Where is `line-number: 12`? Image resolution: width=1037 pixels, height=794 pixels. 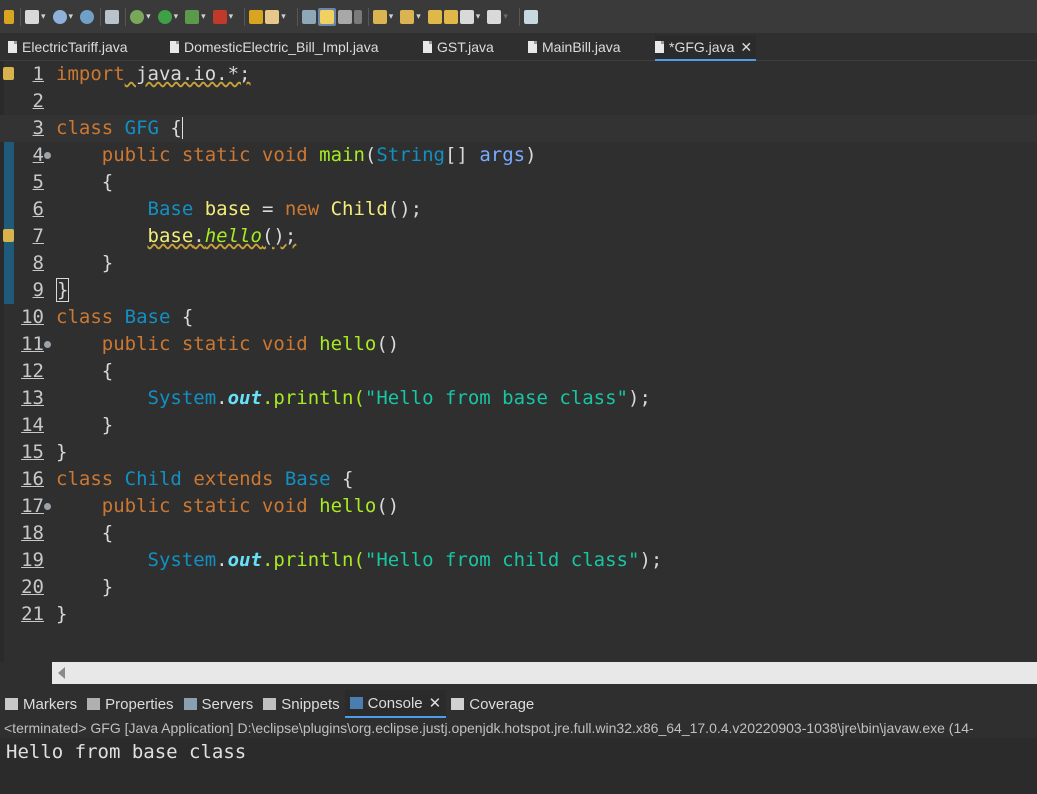
line-number: 12 is located at coordinates (32, 371).